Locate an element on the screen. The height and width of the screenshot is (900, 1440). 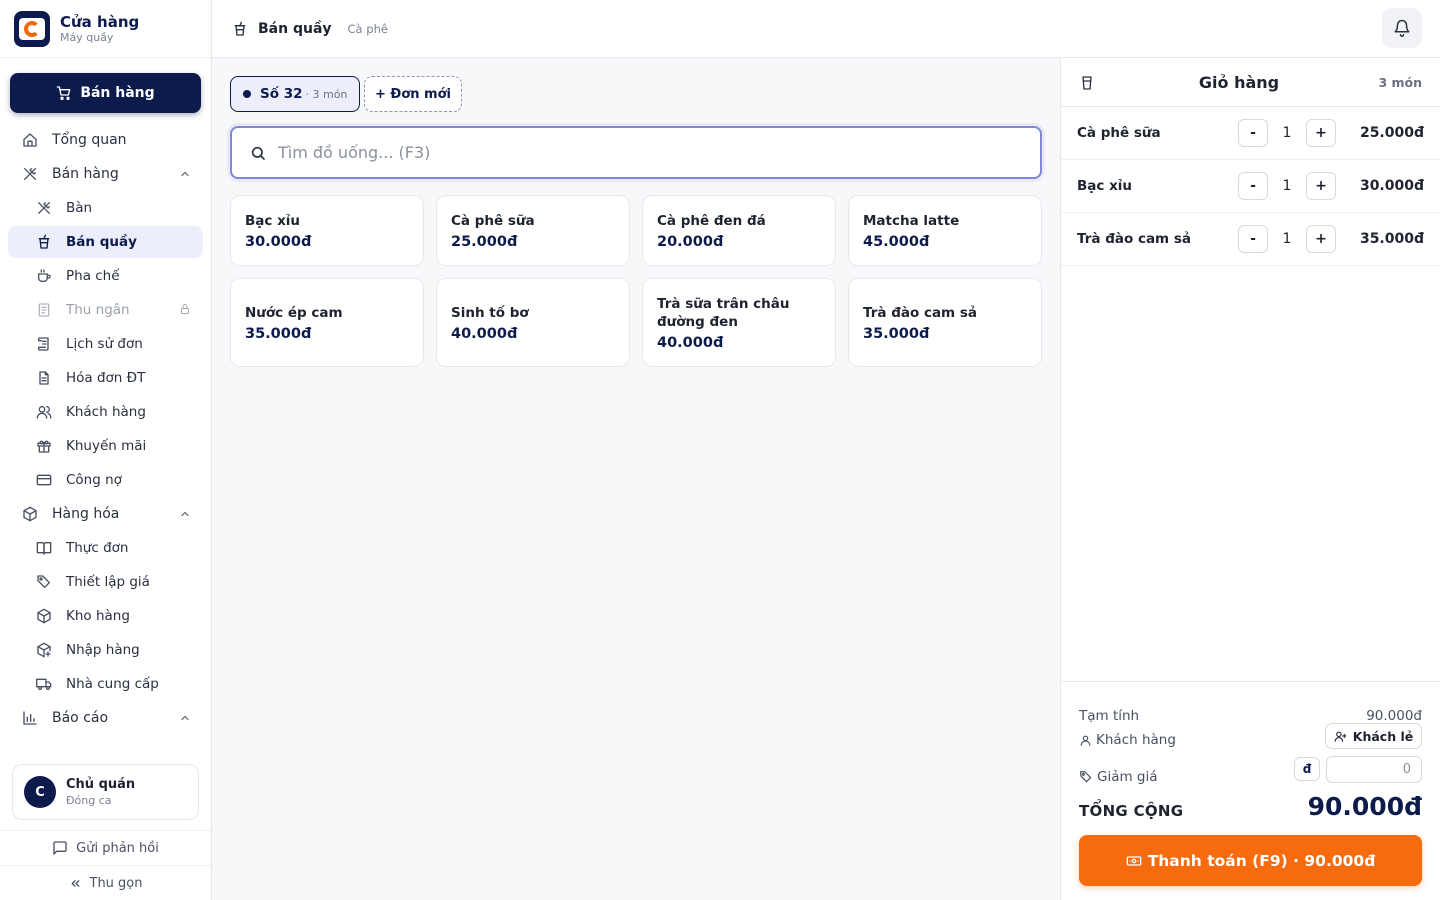
sidebar-item-bar: Pha chế is located at coordinates (105, 276).